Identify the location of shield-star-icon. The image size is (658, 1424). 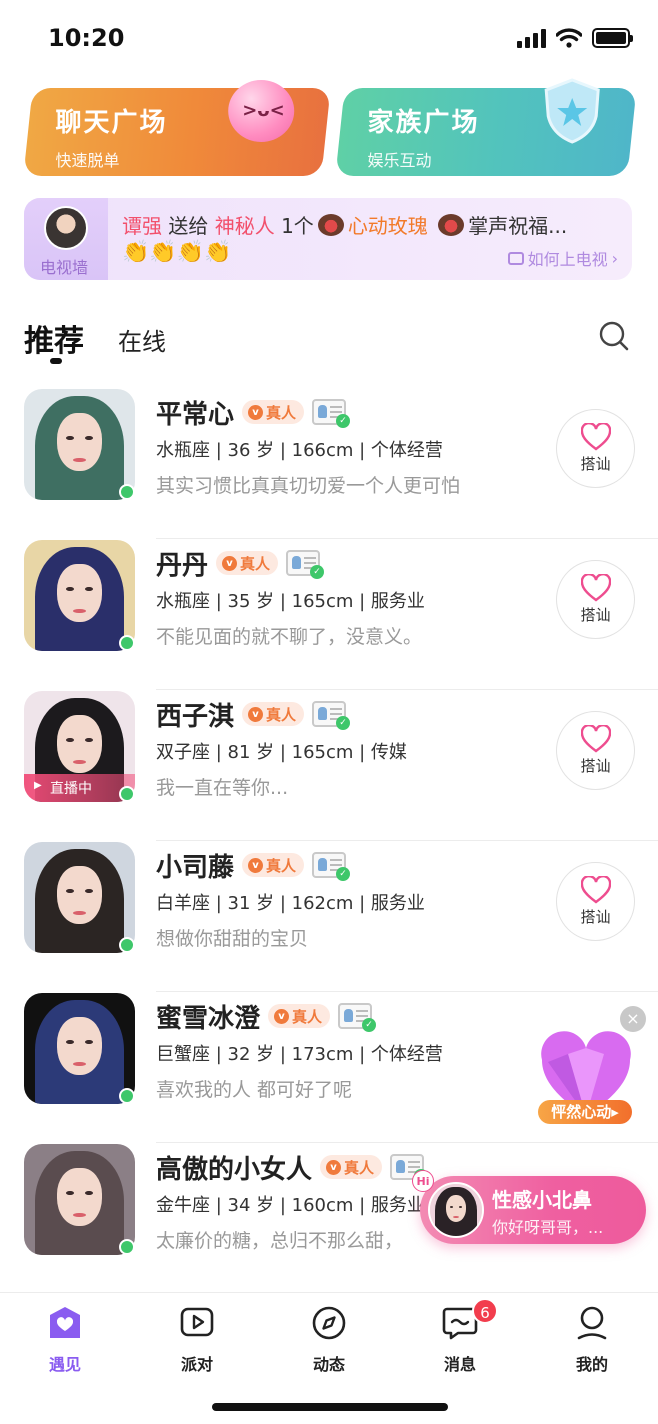
(572, 111).